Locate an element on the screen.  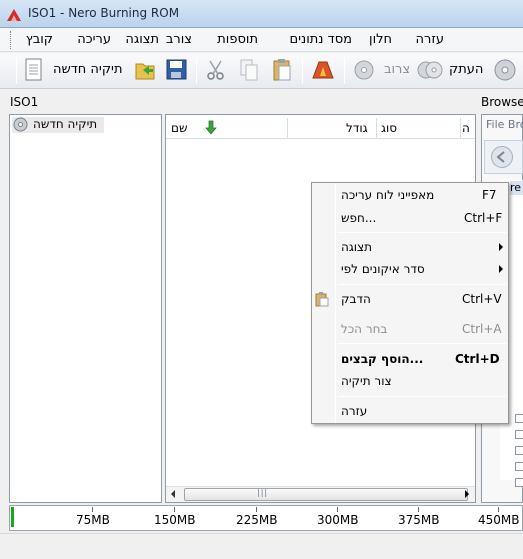
scrollbar-thumb is located at coordinates (326, 494).